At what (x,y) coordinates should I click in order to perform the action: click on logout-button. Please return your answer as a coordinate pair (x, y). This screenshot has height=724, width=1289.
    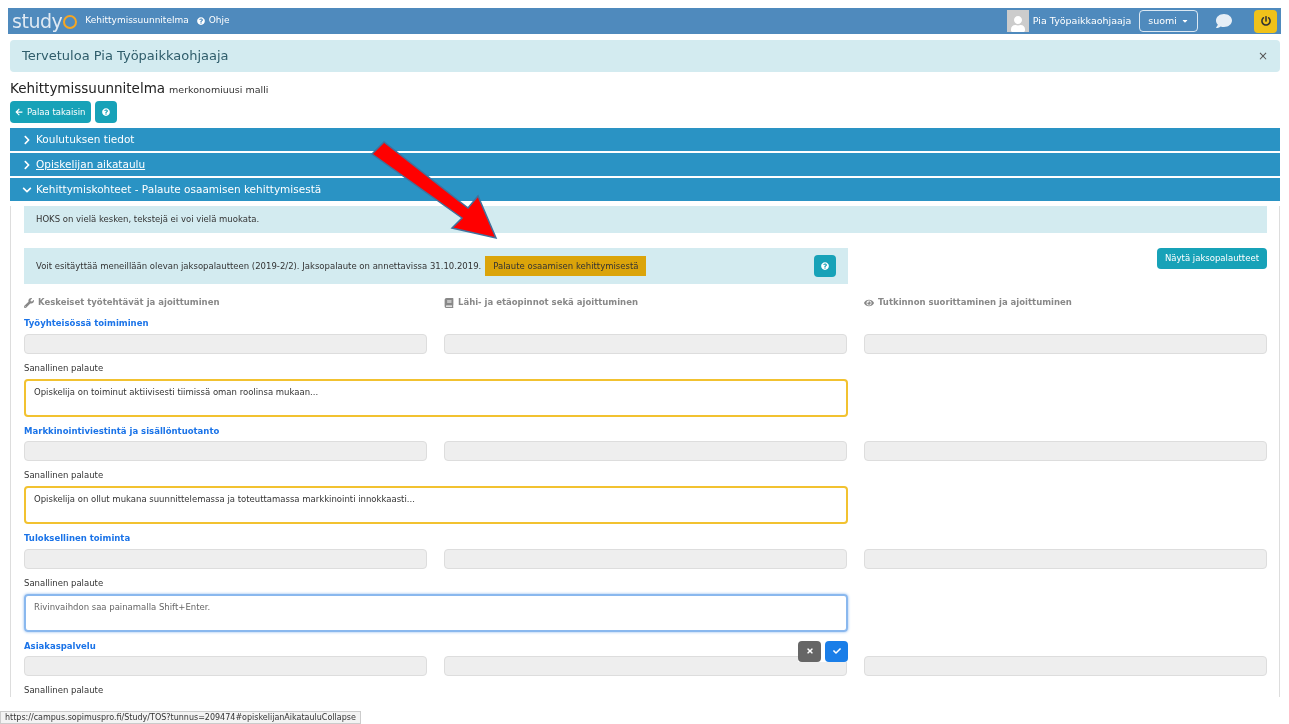
    Looking at the image, I should click on (1265, 21).